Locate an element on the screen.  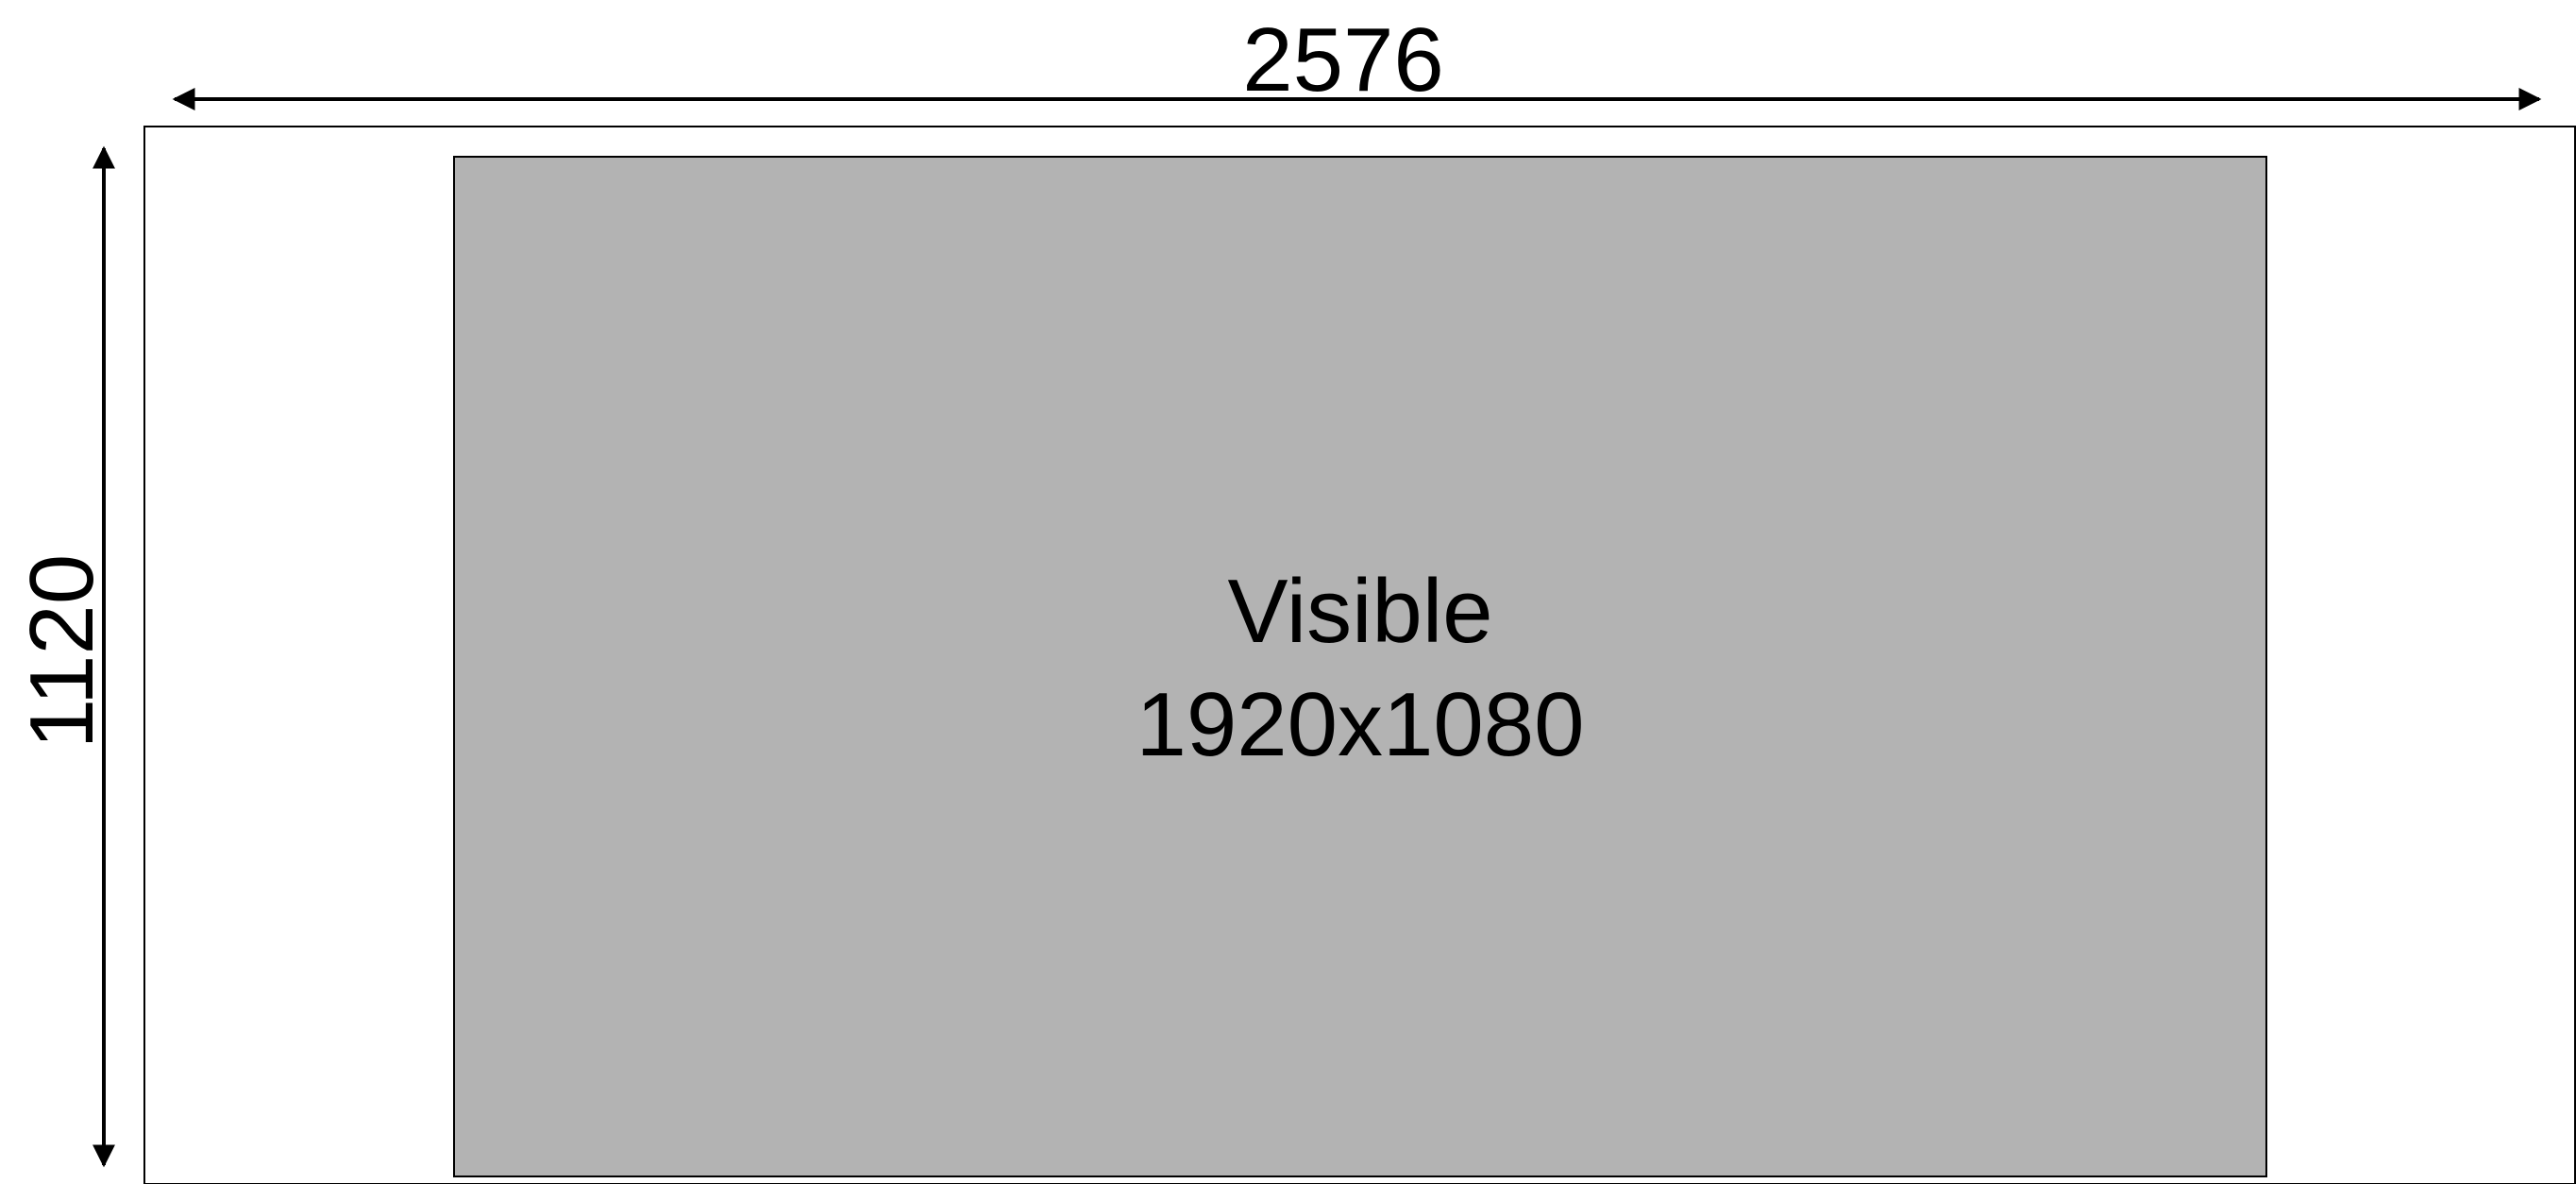
height-label: 1120 is located at coordinates (62, 651).